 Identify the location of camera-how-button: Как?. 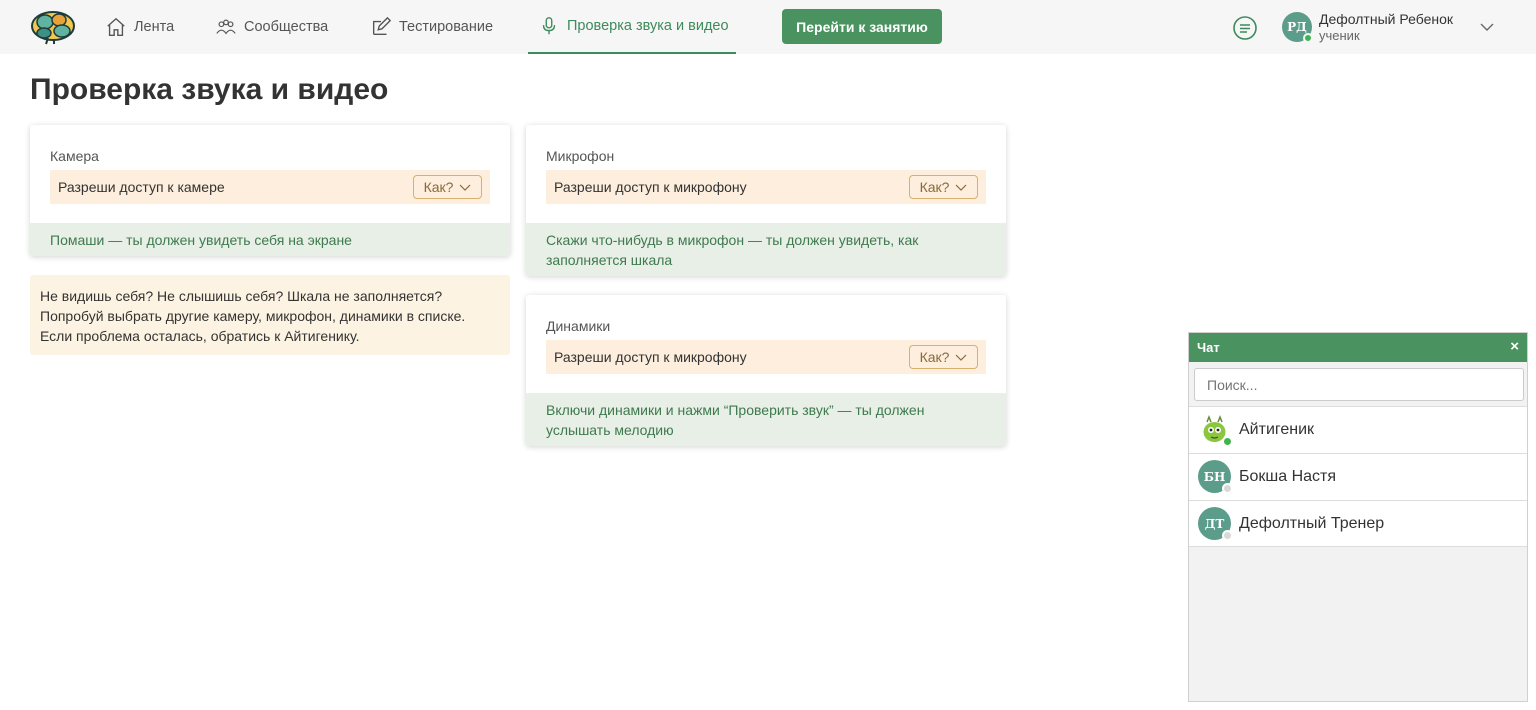
(447, 187).